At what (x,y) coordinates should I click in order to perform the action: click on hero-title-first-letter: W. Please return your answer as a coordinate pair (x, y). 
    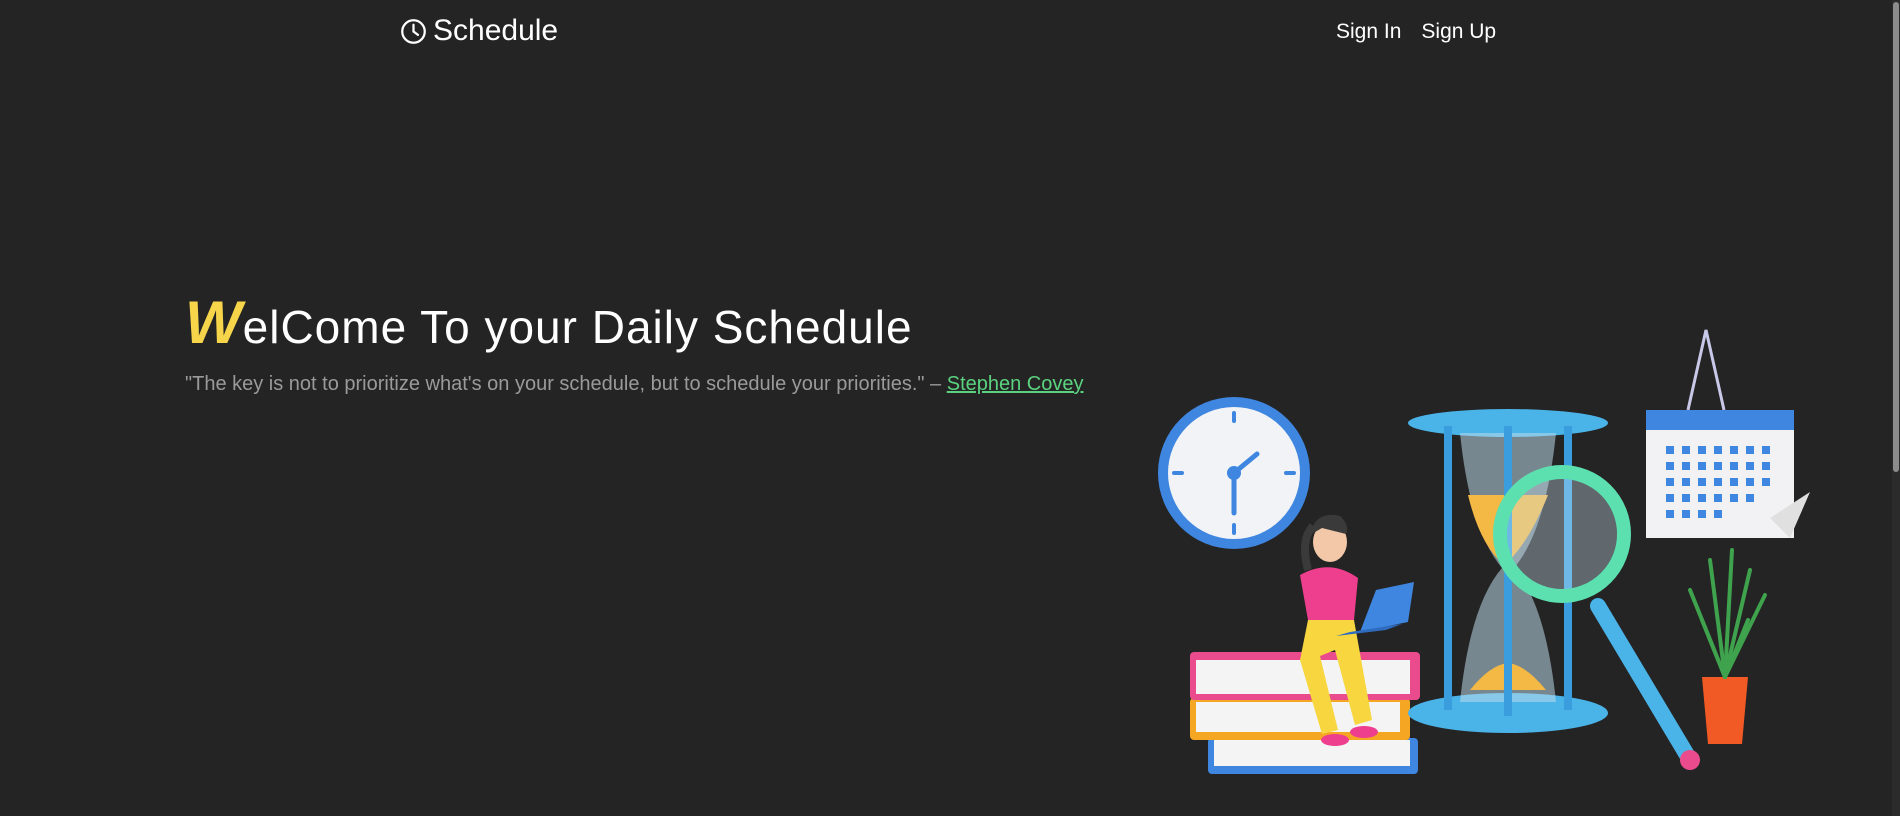
    Looking at the image, I should click on (214, 322).